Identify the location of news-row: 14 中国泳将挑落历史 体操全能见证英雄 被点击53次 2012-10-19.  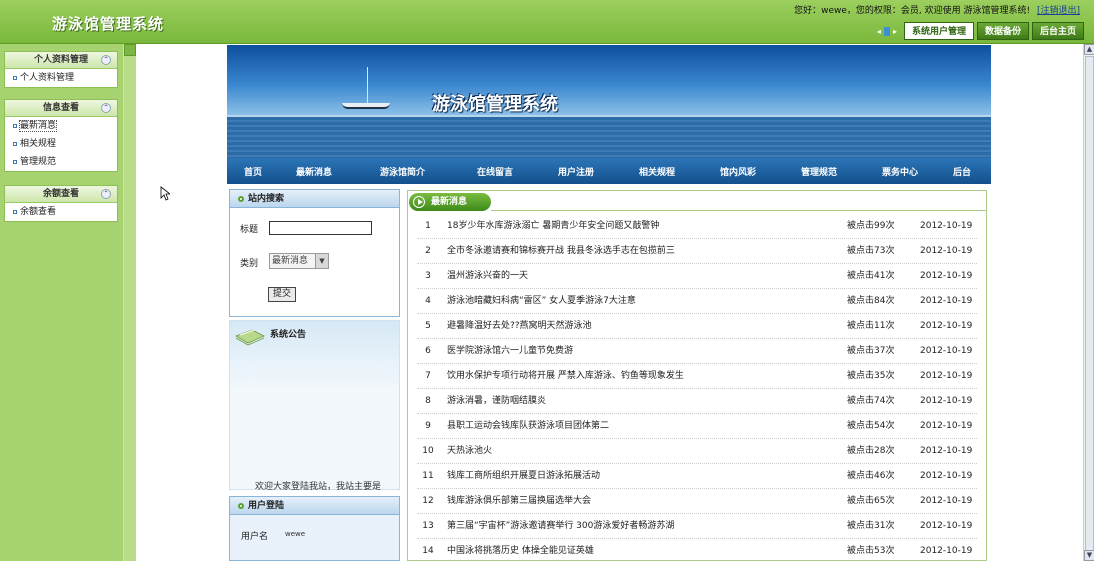
(697, 550).